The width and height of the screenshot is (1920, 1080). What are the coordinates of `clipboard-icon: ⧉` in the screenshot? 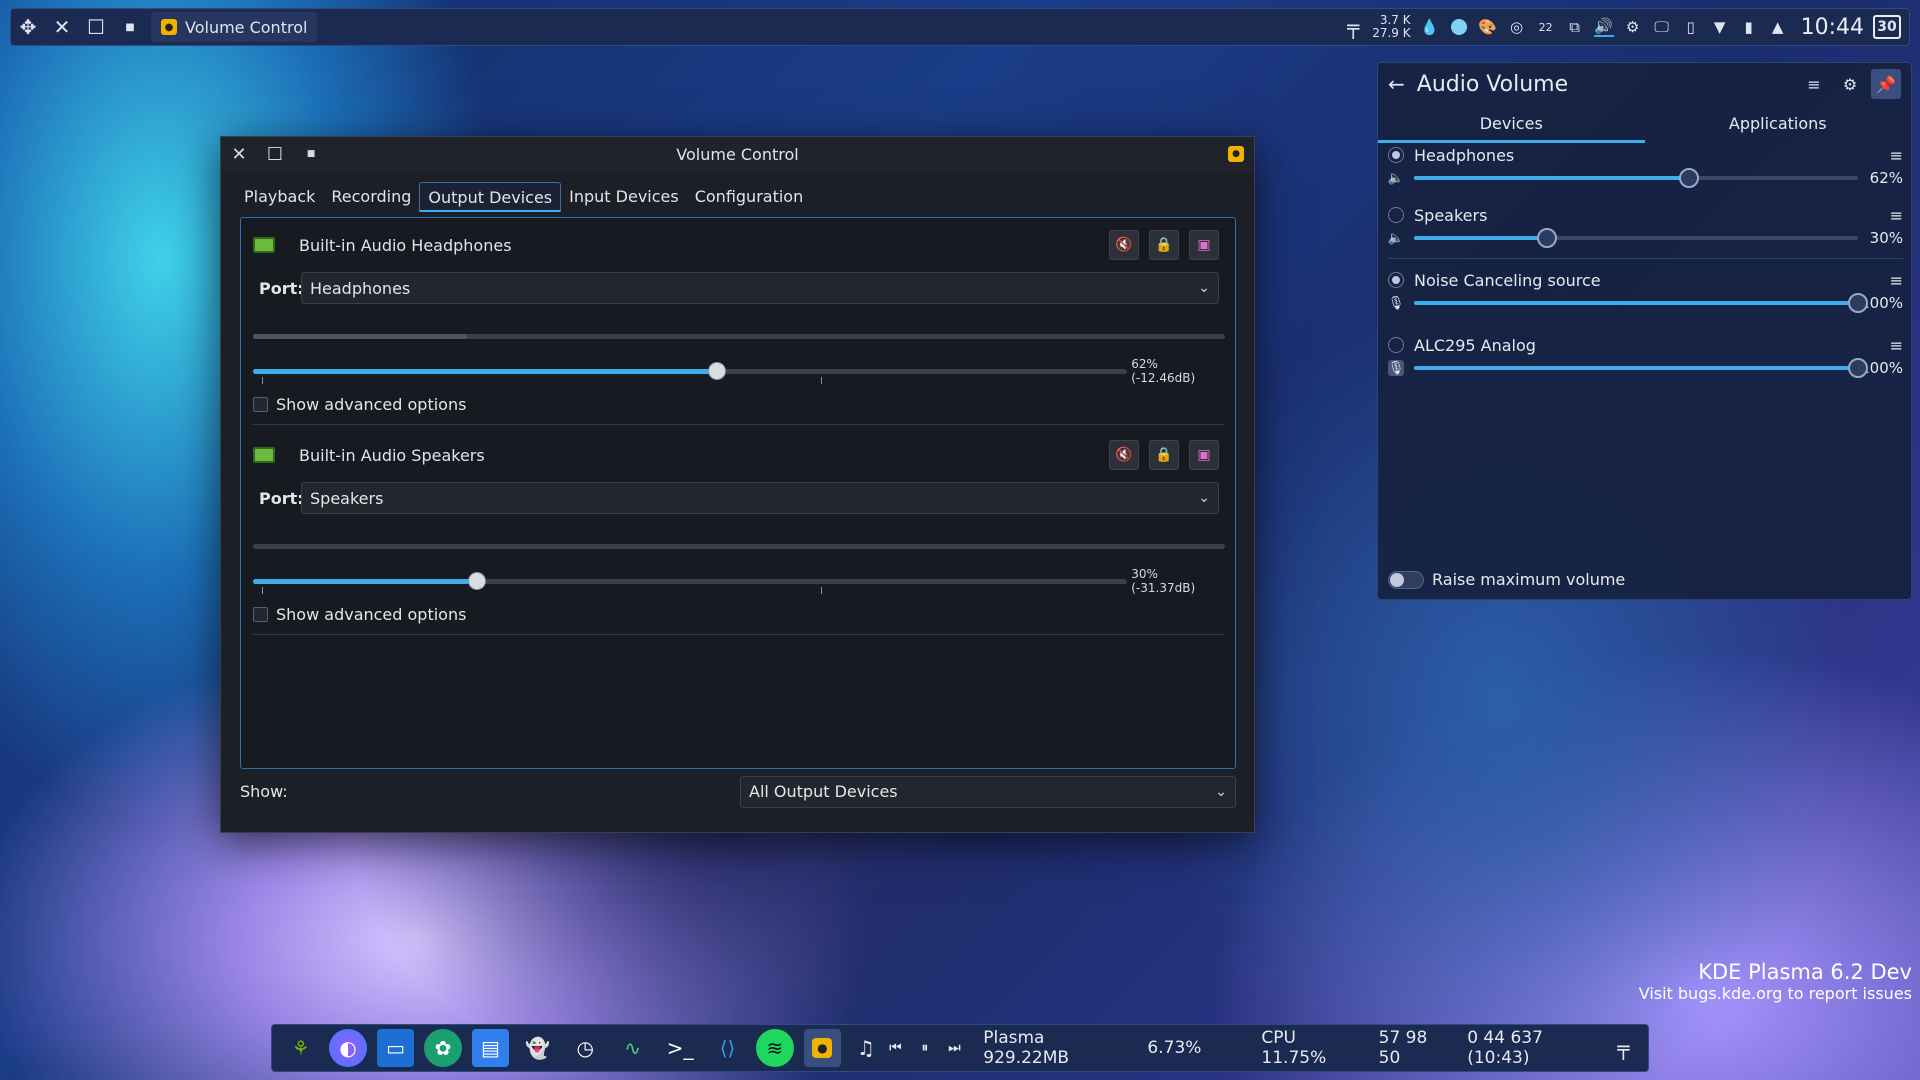 It's located at (1575, 27).